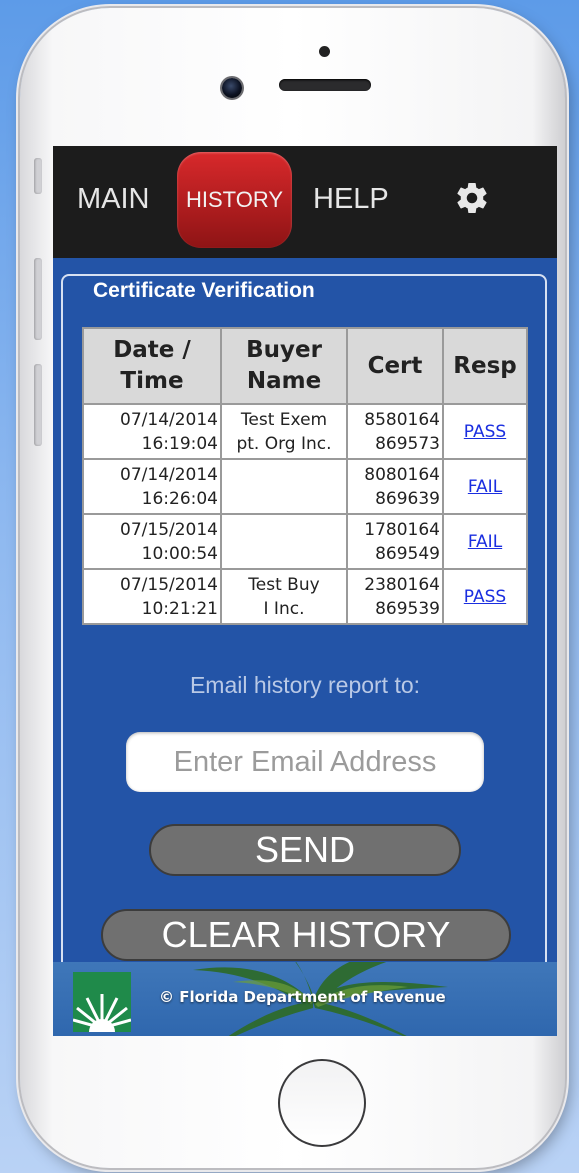  I want to click on cell-buyer-name-line: Test Buy, so click(284, 584).